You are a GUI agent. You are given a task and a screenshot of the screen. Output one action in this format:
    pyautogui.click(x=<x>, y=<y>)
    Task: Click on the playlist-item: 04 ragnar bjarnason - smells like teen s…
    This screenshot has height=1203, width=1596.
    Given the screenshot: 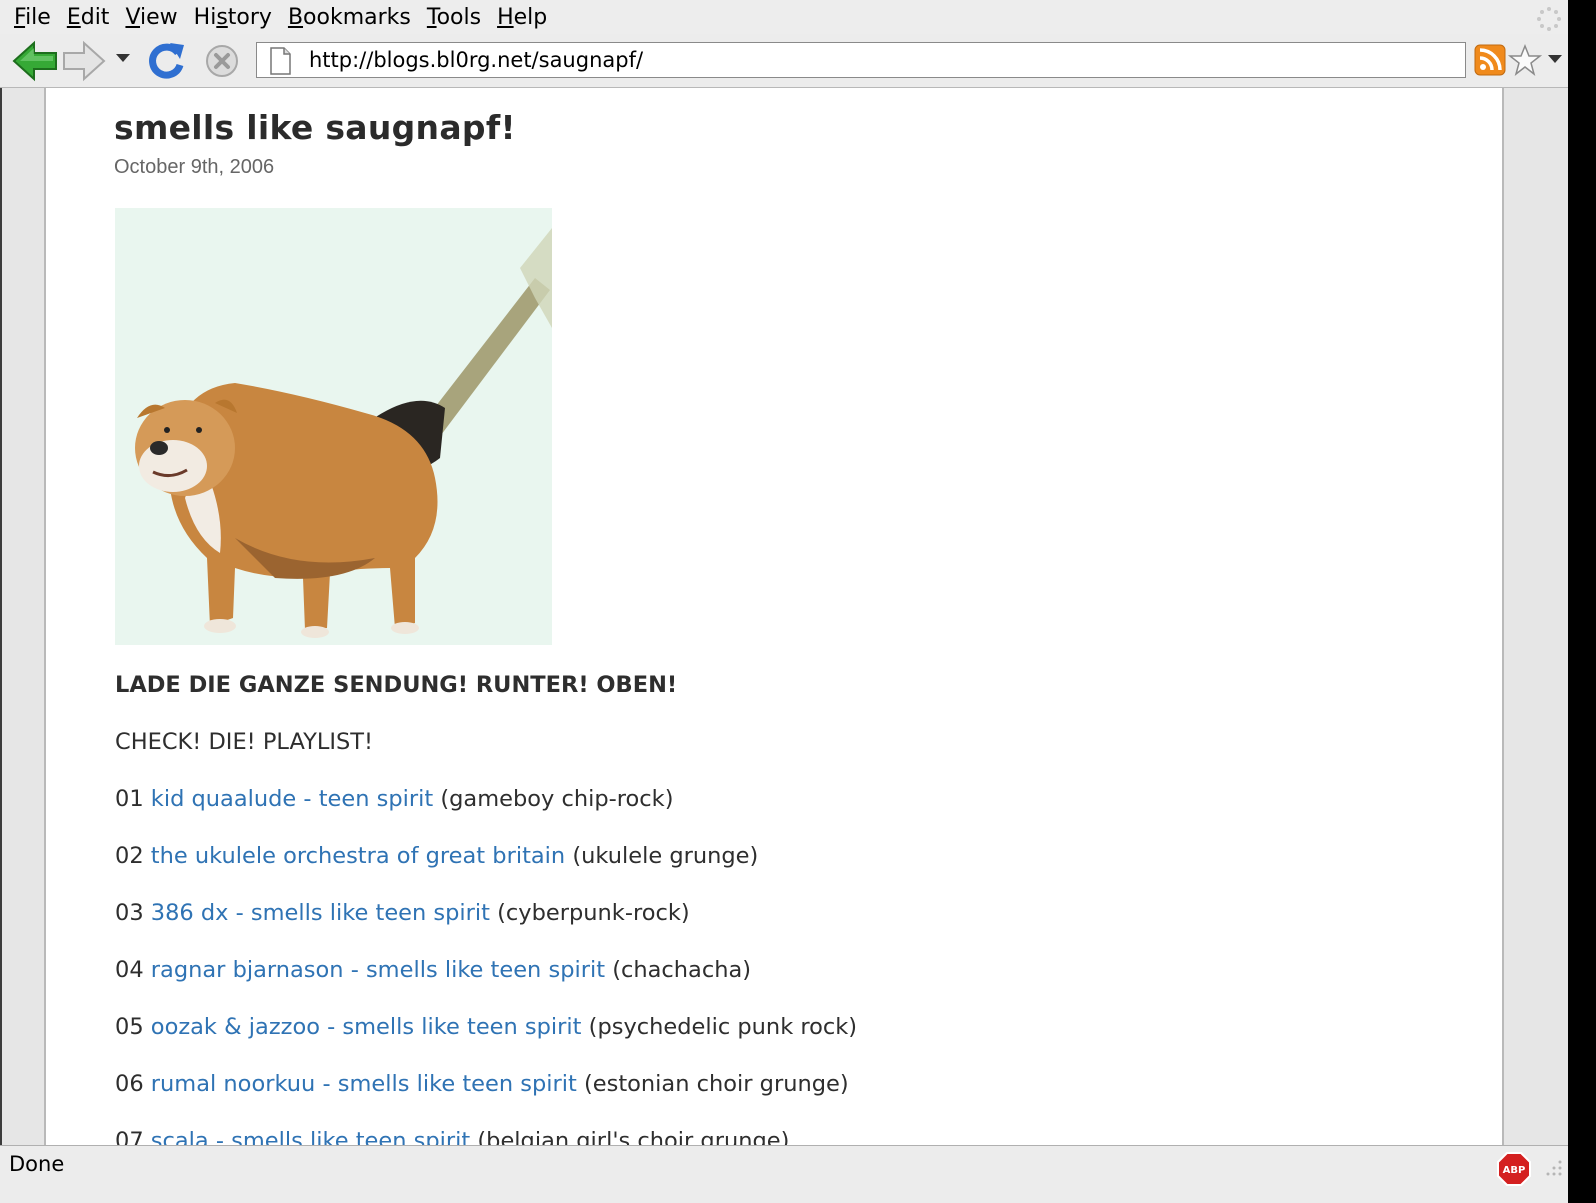 What is the action you would take?
    pyautogui.click(x=433, y=970)
    